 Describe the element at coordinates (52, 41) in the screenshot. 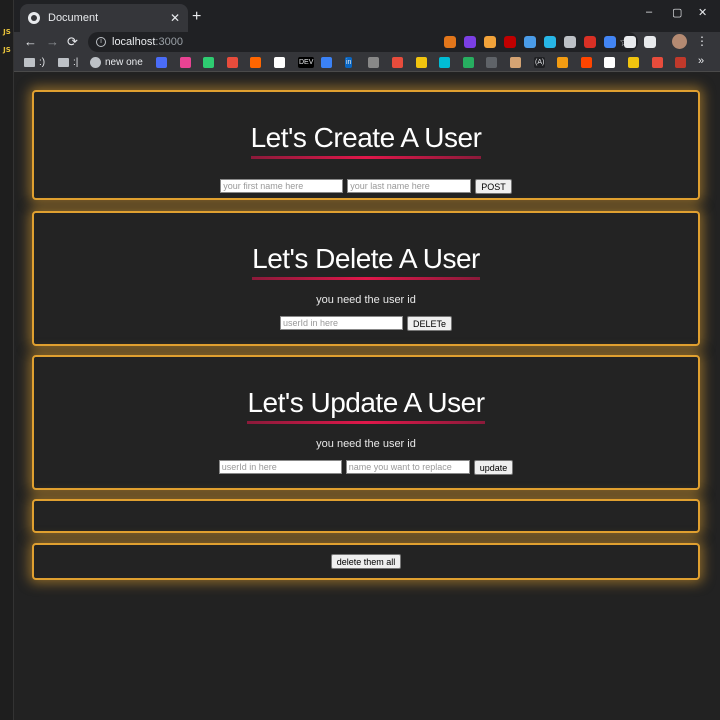

I see `forward-button: →` at that location.